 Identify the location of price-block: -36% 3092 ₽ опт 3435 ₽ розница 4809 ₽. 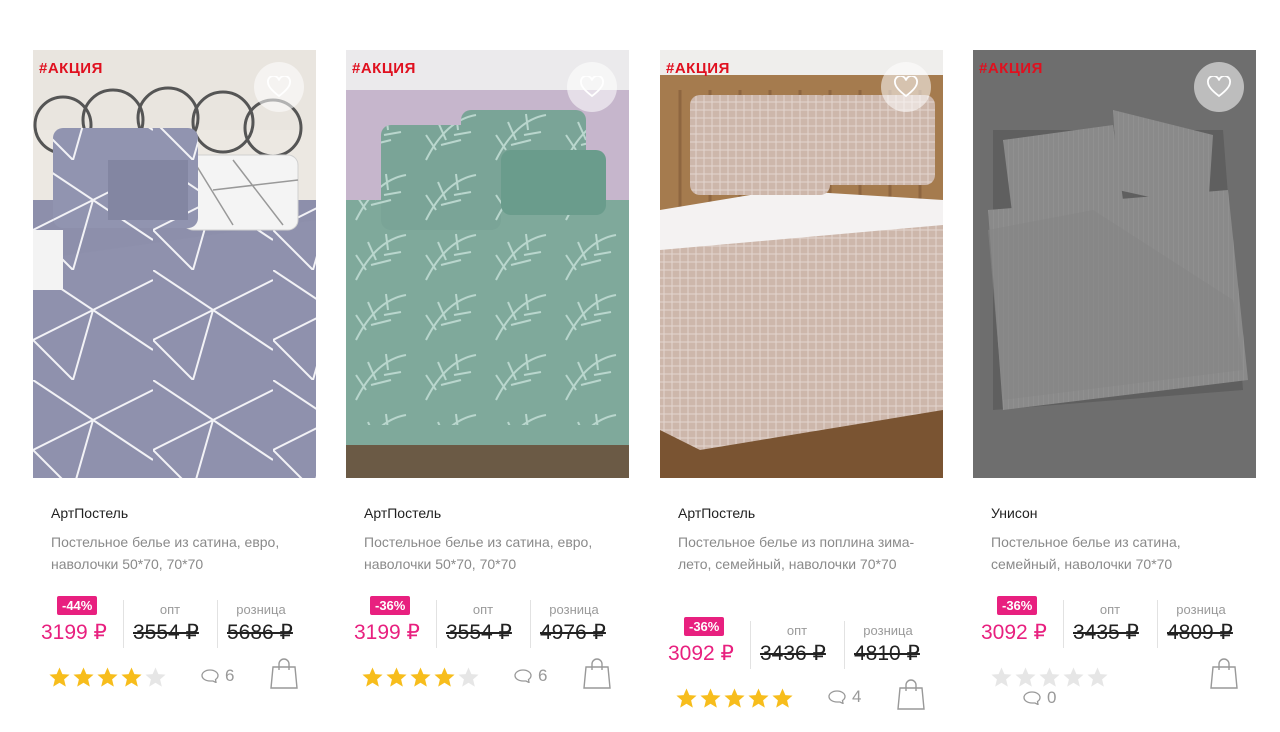
(1116, 624).